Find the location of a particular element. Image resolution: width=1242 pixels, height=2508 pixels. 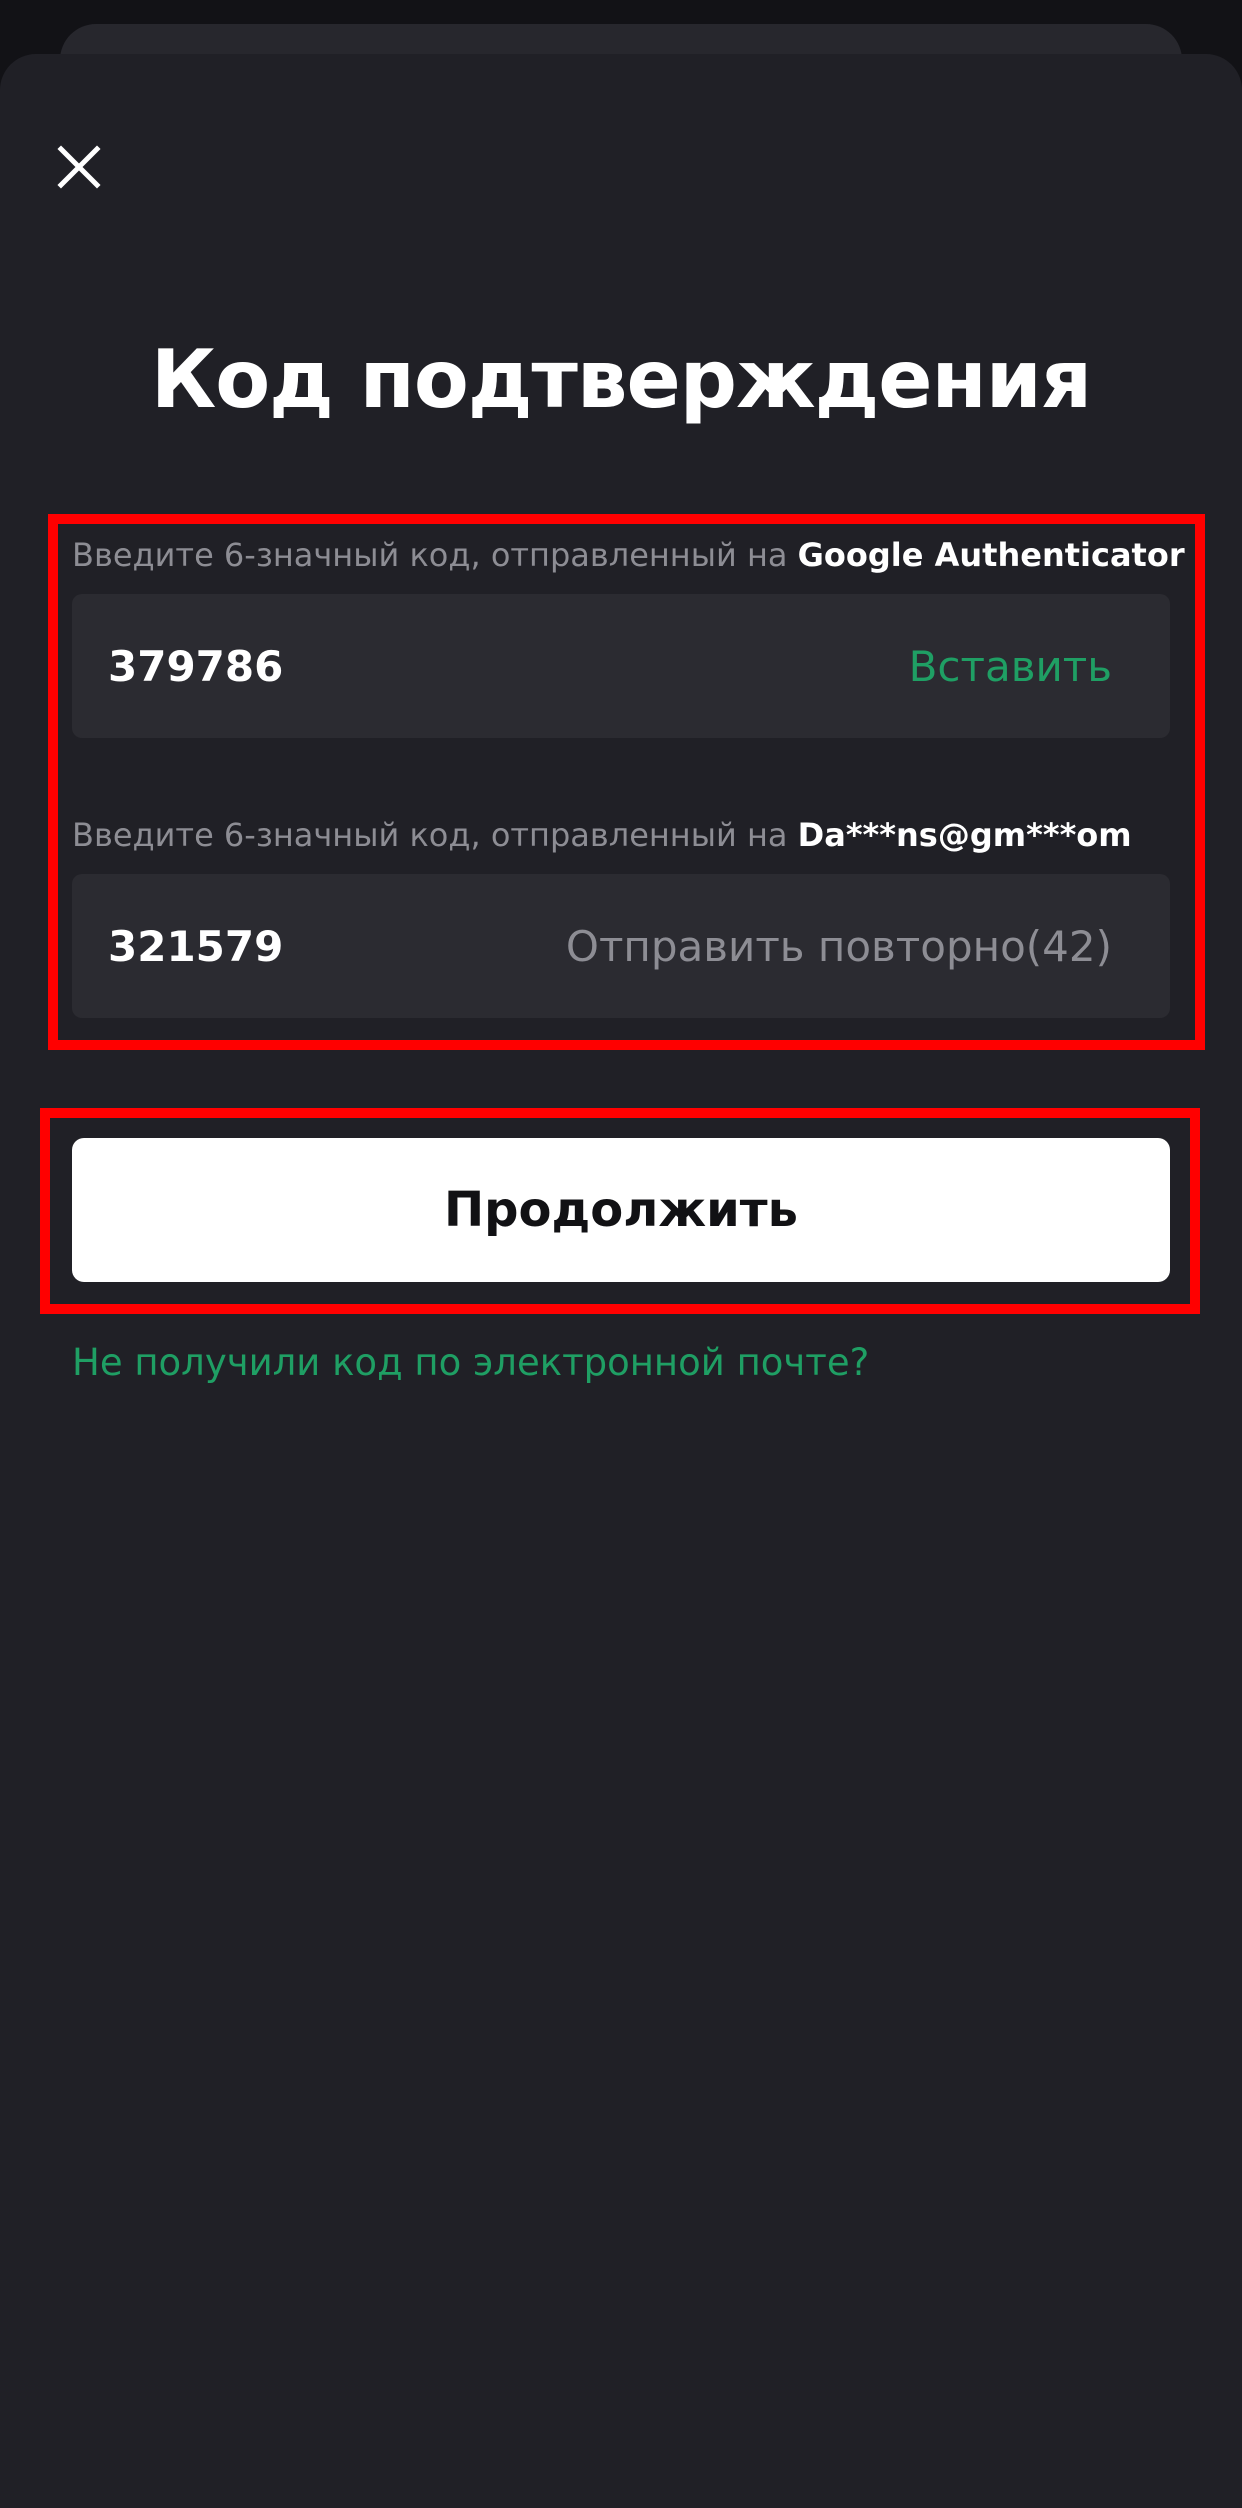

close-button is located at coordinates (79, 167).